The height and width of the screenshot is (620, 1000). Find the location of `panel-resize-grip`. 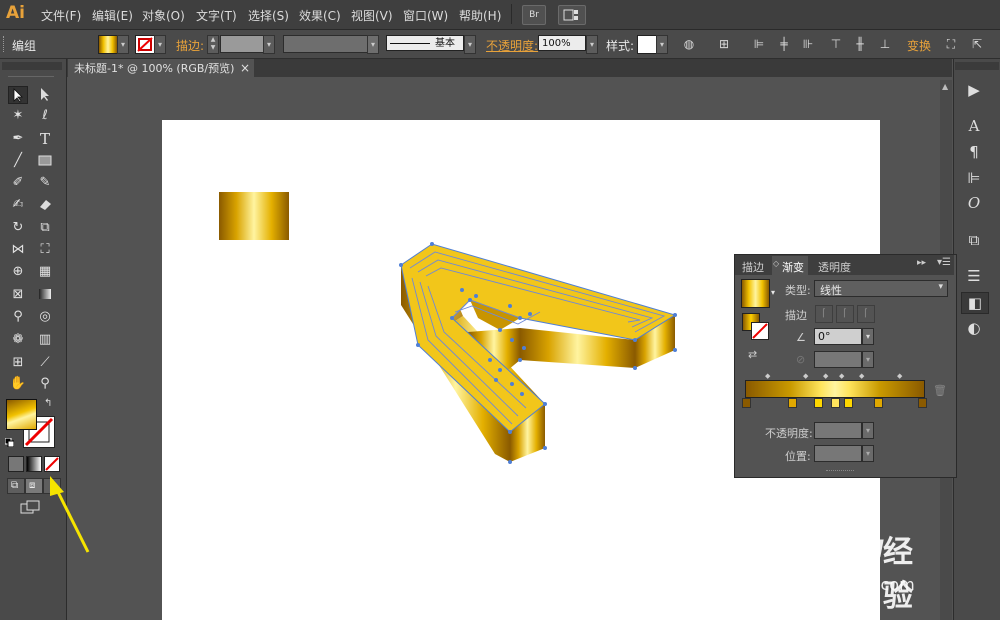

panel-resize-grip is located at coordinates (840, 472).